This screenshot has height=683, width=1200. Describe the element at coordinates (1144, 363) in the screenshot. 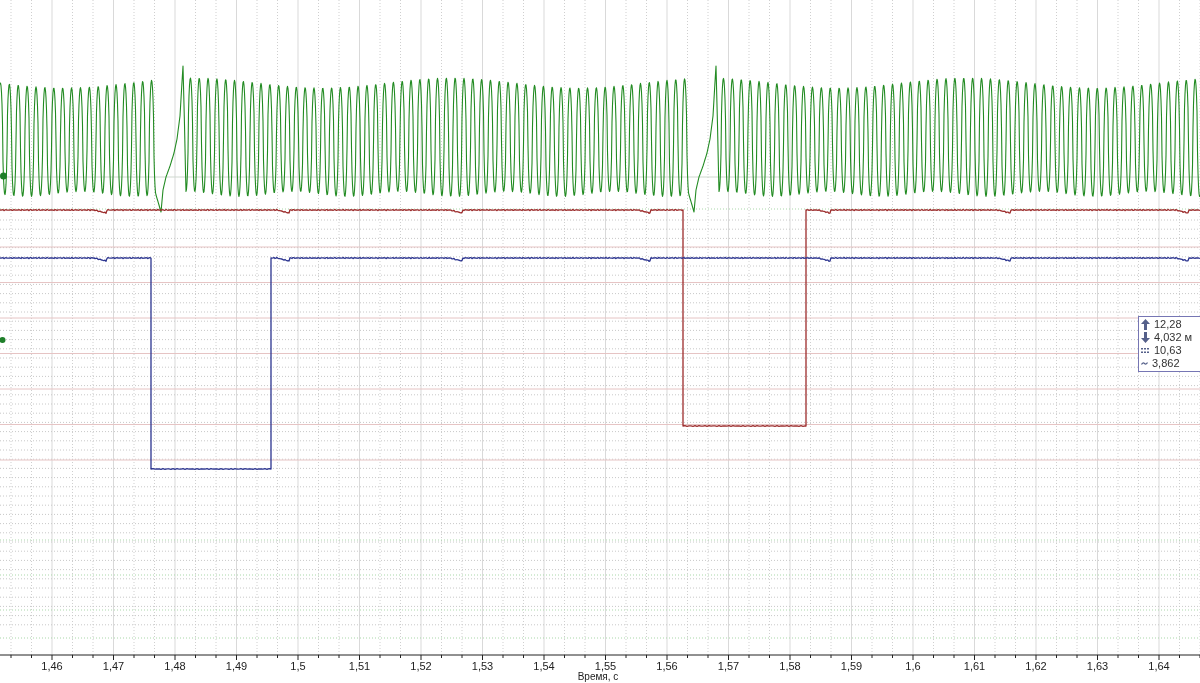

I see `tilde-icon` at that location.